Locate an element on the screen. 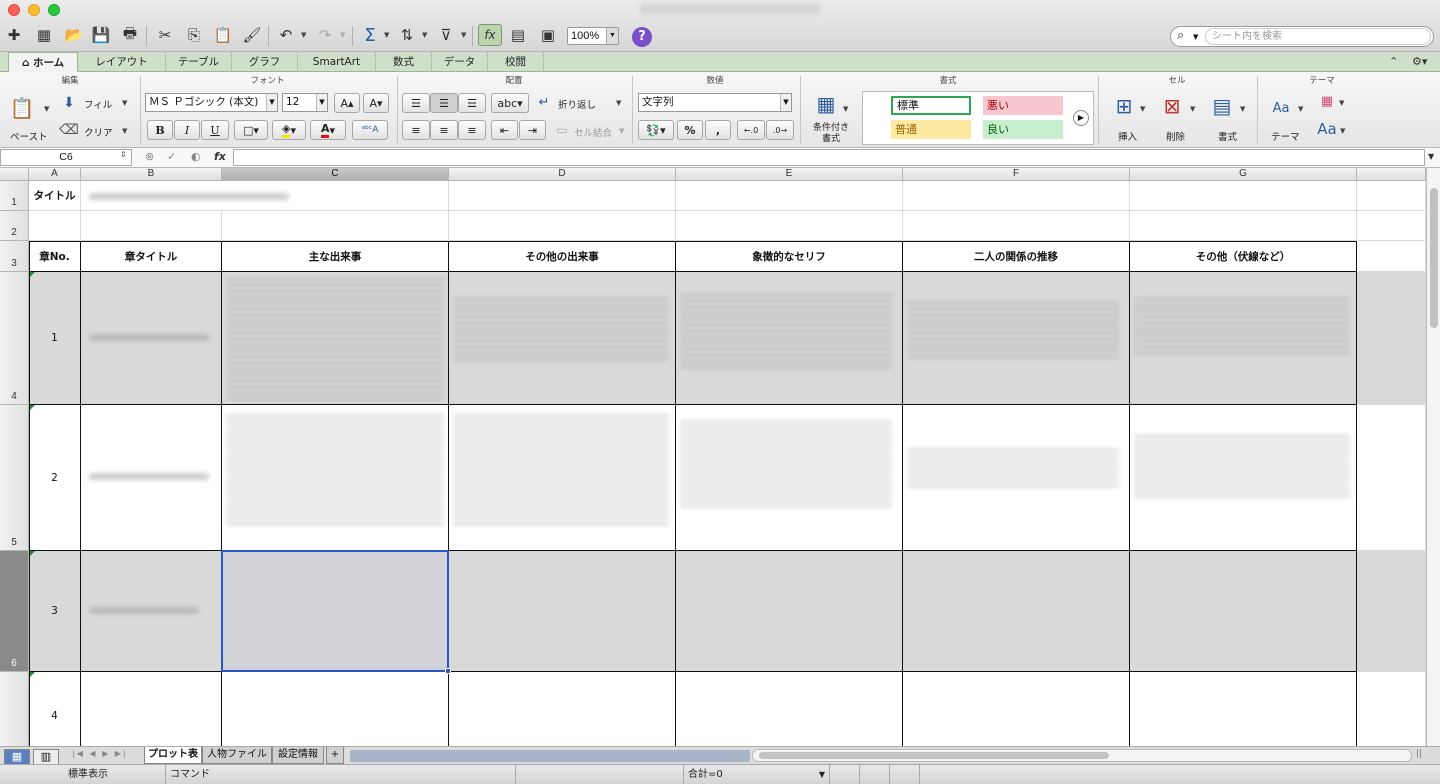  underline-button: U is located at coordinates (215, 130).